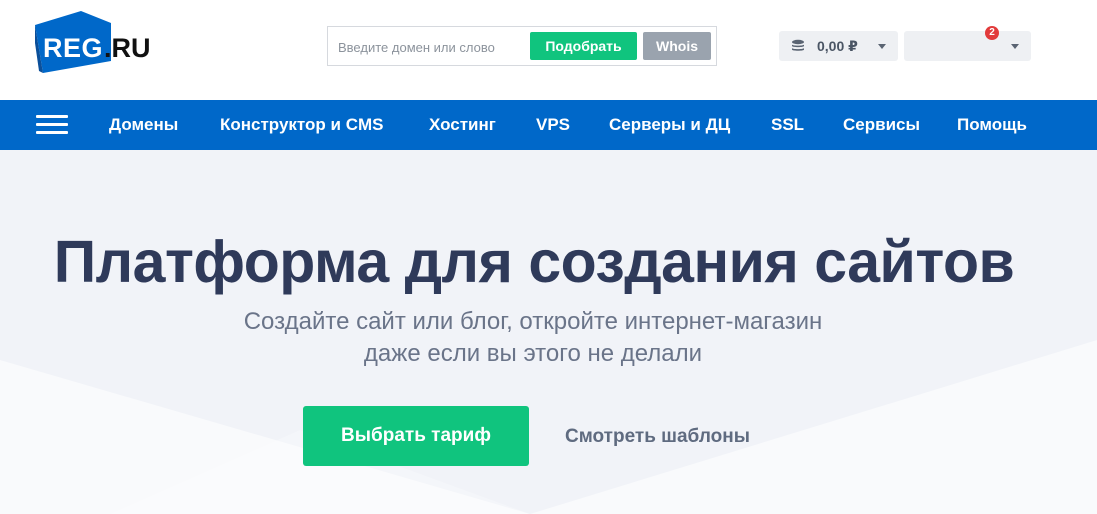  I want to click on hamburger-icon, so click(52, 125).